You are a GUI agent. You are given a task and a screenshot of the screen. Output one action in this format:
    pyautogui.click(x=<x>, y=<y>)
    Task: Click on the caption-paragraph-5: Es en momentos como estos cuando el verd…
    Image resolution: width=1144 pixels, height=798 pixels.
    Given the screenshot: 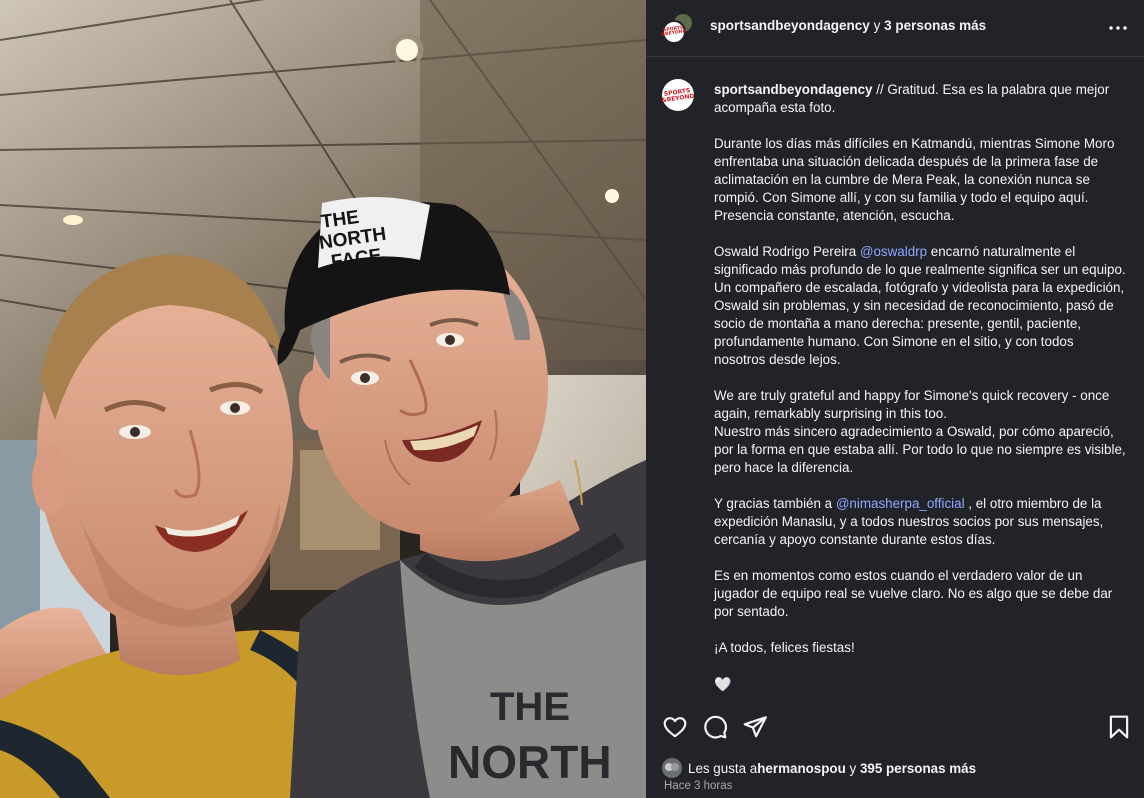 What is the action you would take?
    pyautogui.click(x=913, y=593)
    